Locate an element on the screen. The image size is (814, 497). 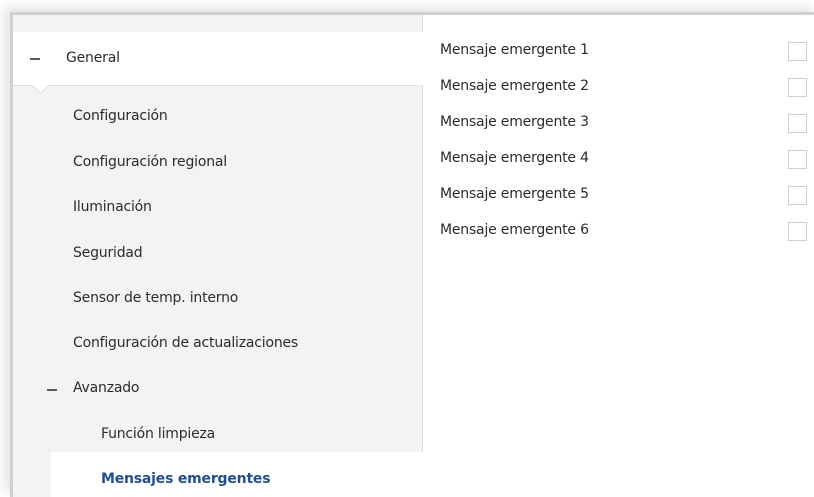
param-label-mensaje-2: Mensaje emergente 2 is located at coordinates (514, 86).